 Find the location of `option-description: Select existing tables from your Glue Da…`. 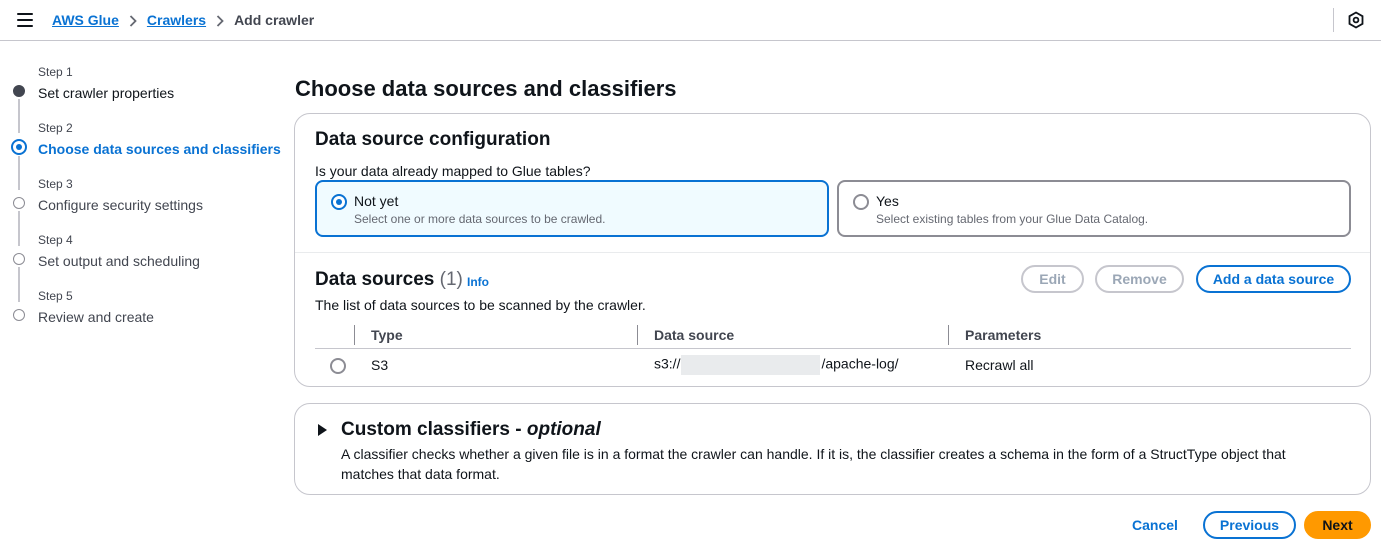

option-description: Select existing tables from your Glue Da… is located at coordinates (1012, 219).